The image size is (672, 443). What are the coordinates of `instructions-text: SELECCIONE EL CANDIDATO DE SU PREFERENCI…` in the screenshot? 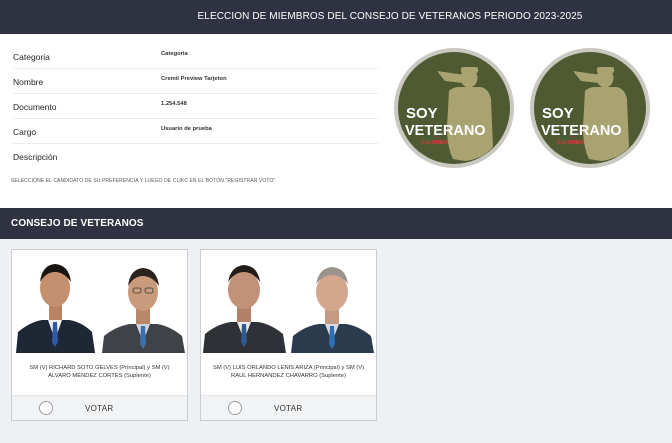 It's located at (143, 181).